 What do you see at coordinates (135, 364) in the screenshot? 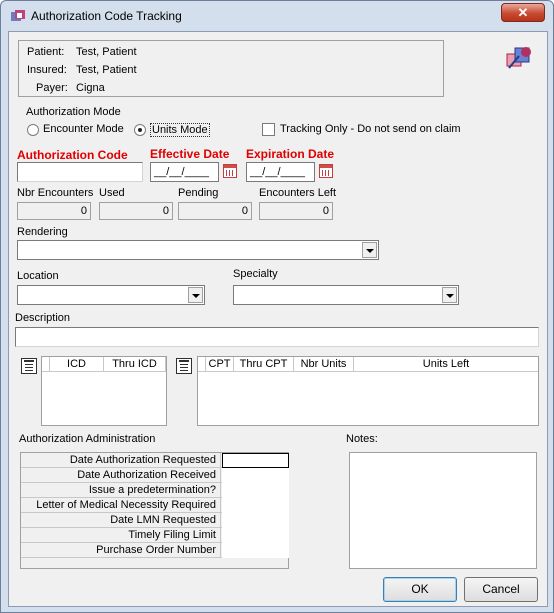
I see `thru-icd-column-header: Thru ICD` at bounding box center [135, 364].